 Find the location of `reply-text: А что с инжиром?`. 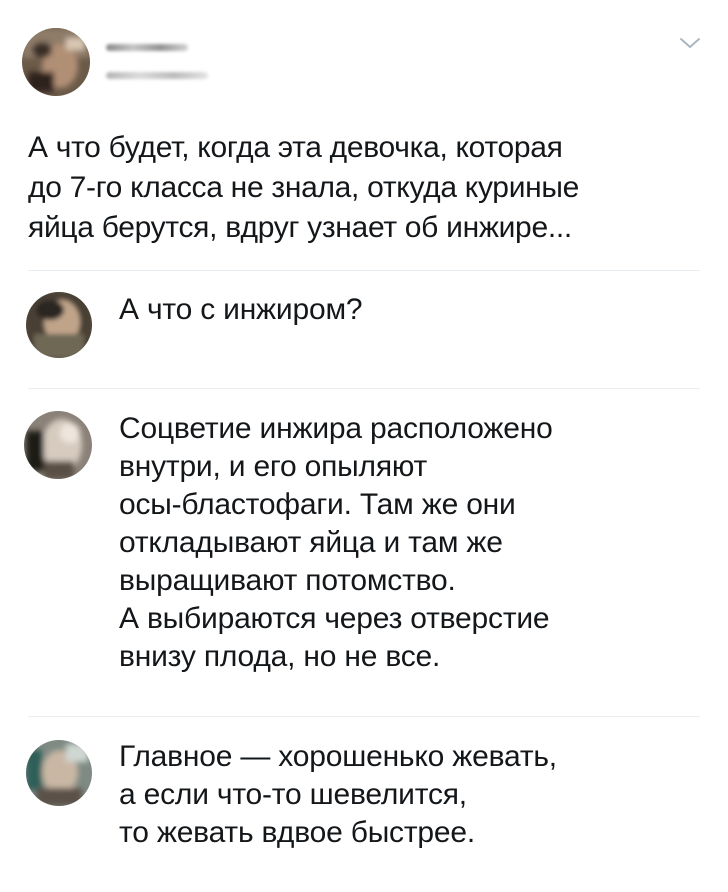

reply-text: А что с инжиром? is located at coordinates (241, 309).